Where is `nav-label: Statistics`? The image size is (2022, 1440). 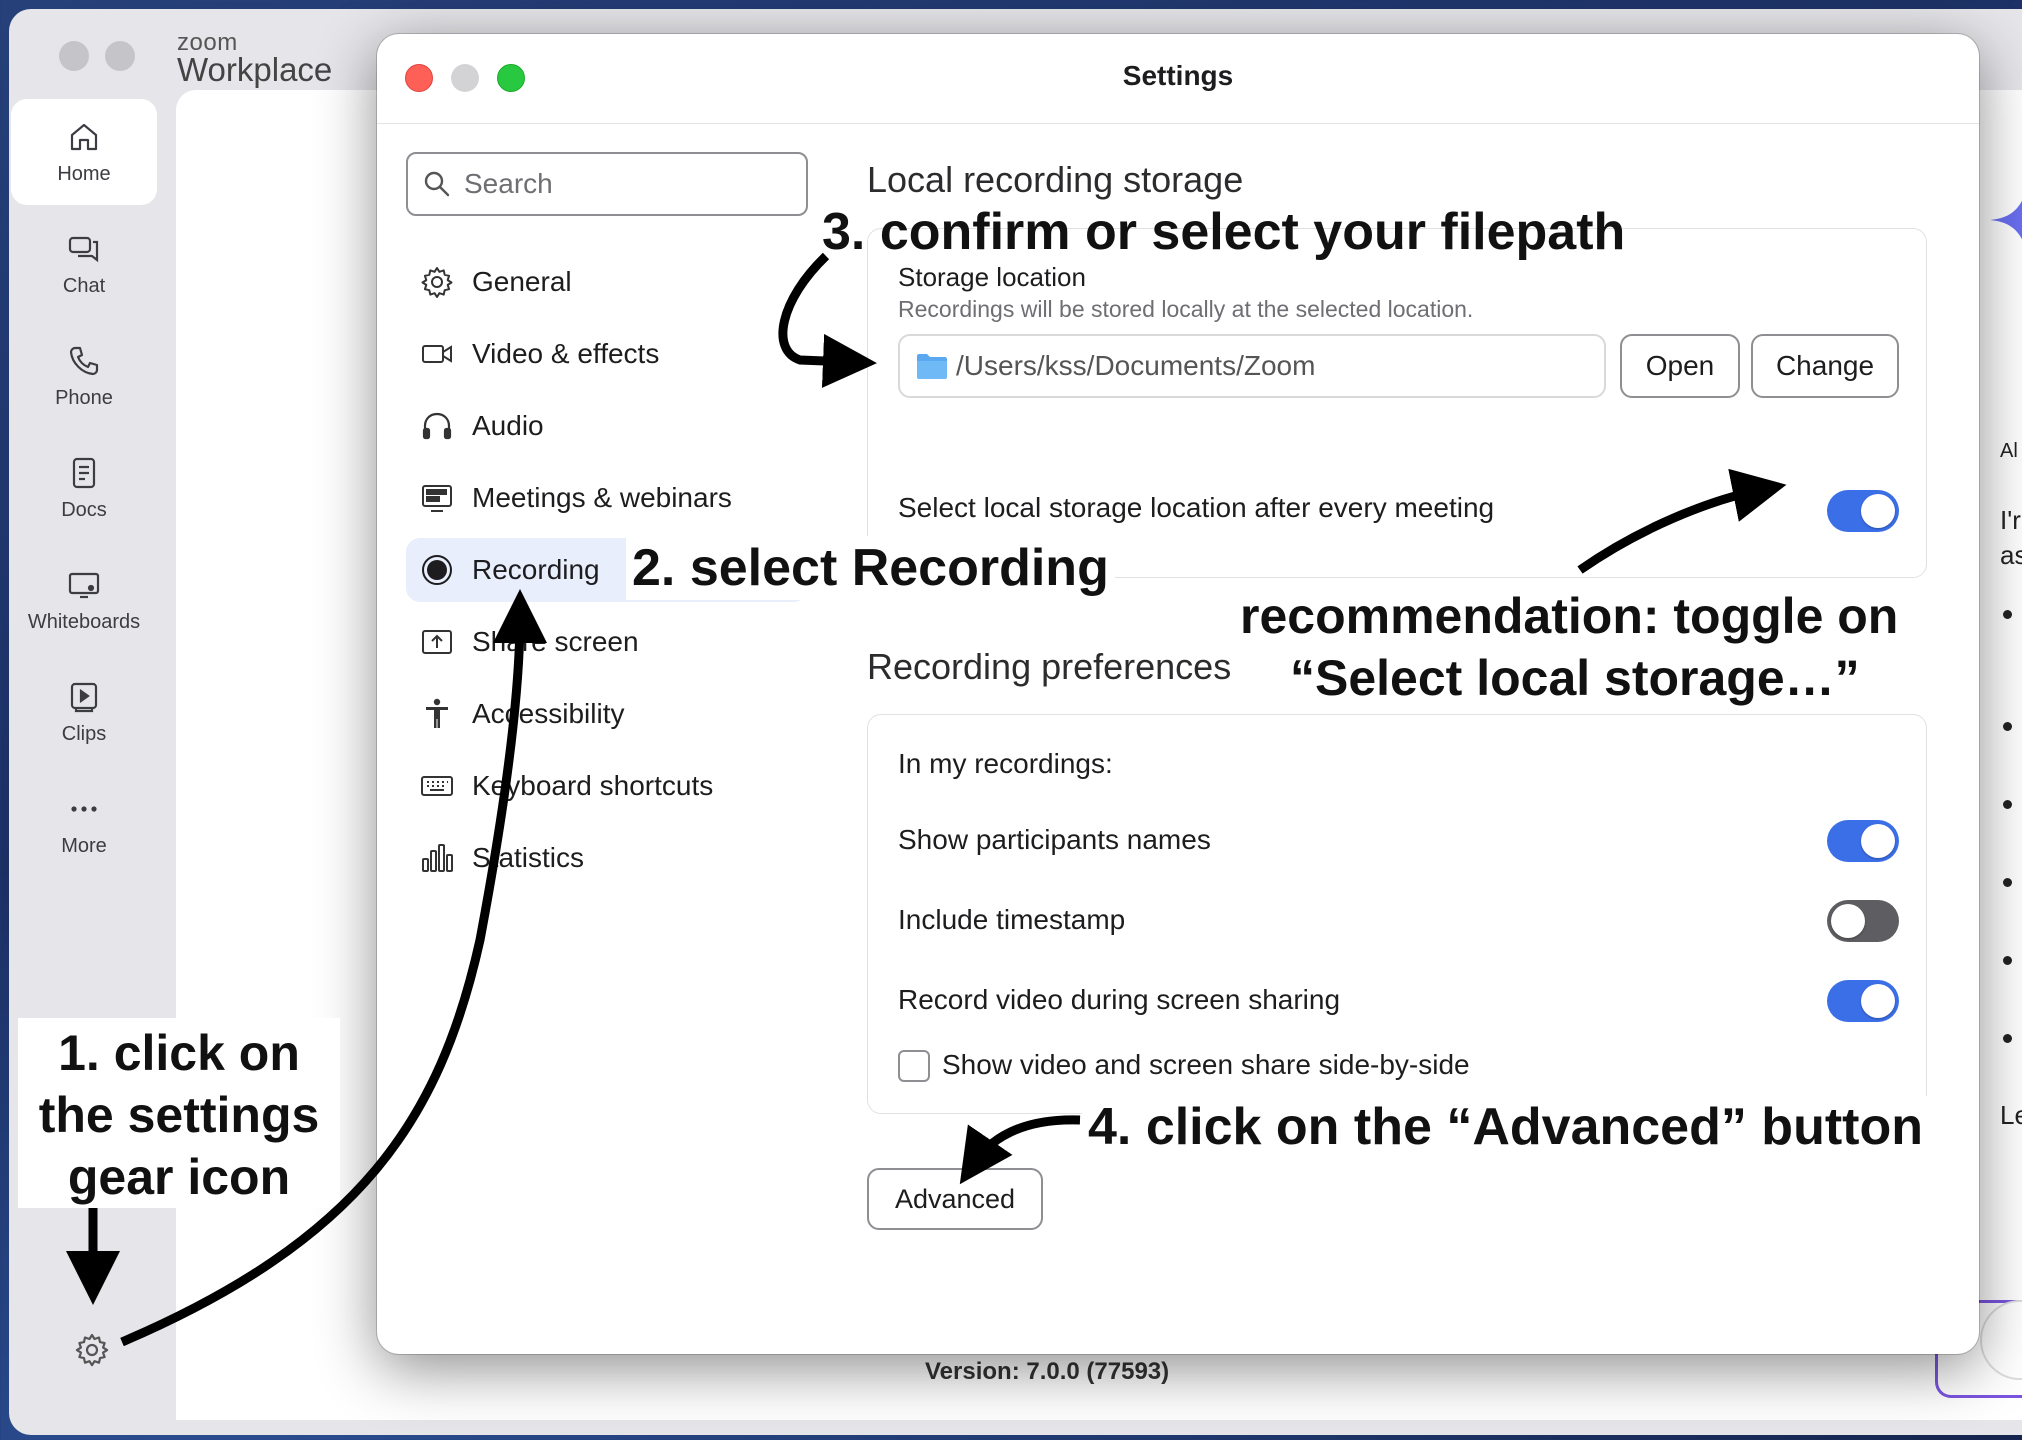
nav-label: Statistics is located at coordinates (528, 857).